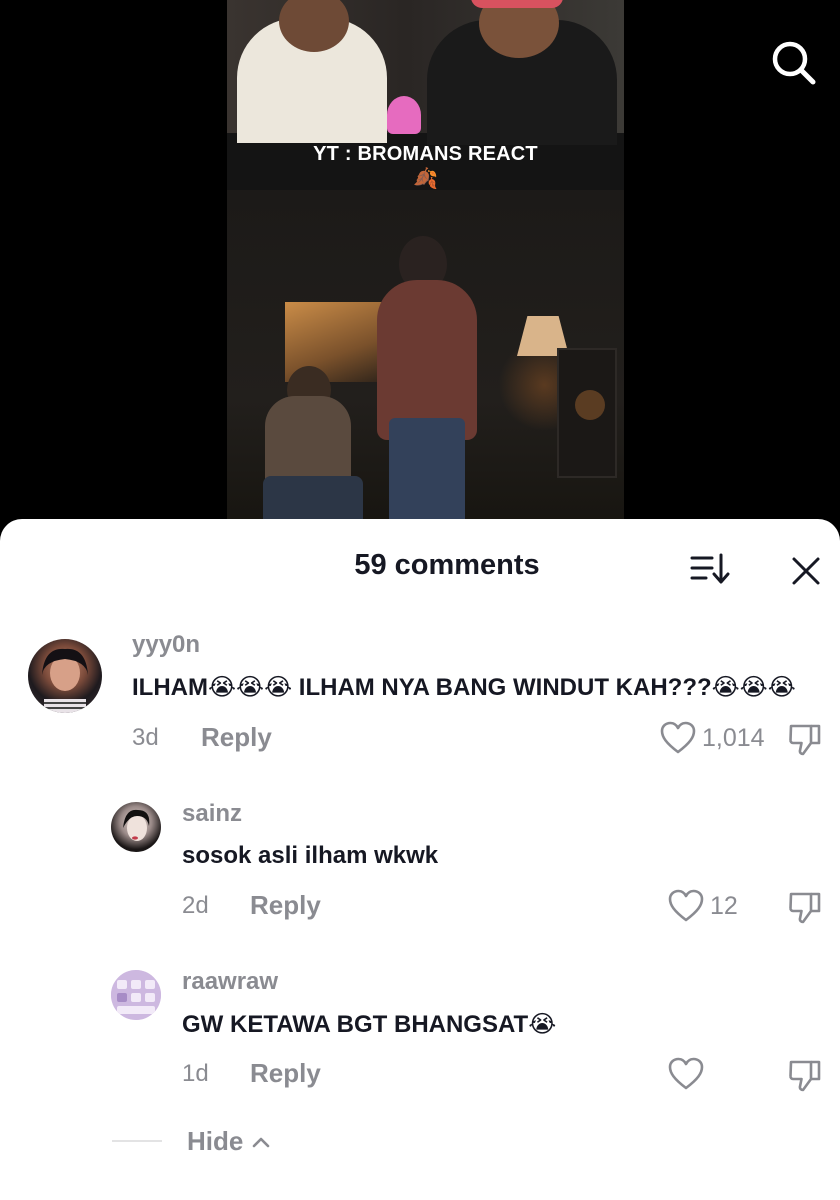  I want to click on like-button, so click(686, 1074).